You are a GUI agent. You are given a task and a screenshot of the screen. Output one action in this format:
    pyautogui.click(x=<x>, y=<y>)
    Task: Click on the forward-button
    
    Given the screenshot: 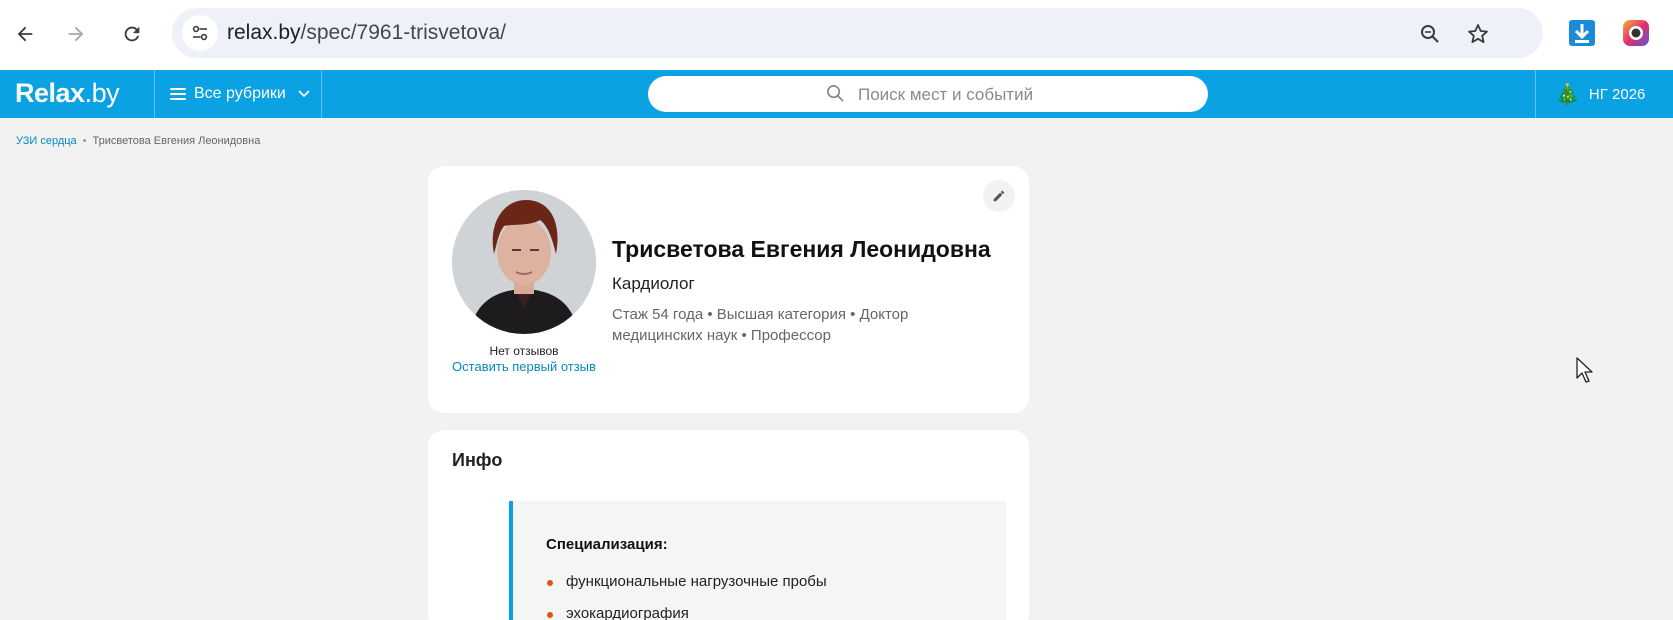 What is the action you would take?
    pyautogui.click(x=76, y=34)
    